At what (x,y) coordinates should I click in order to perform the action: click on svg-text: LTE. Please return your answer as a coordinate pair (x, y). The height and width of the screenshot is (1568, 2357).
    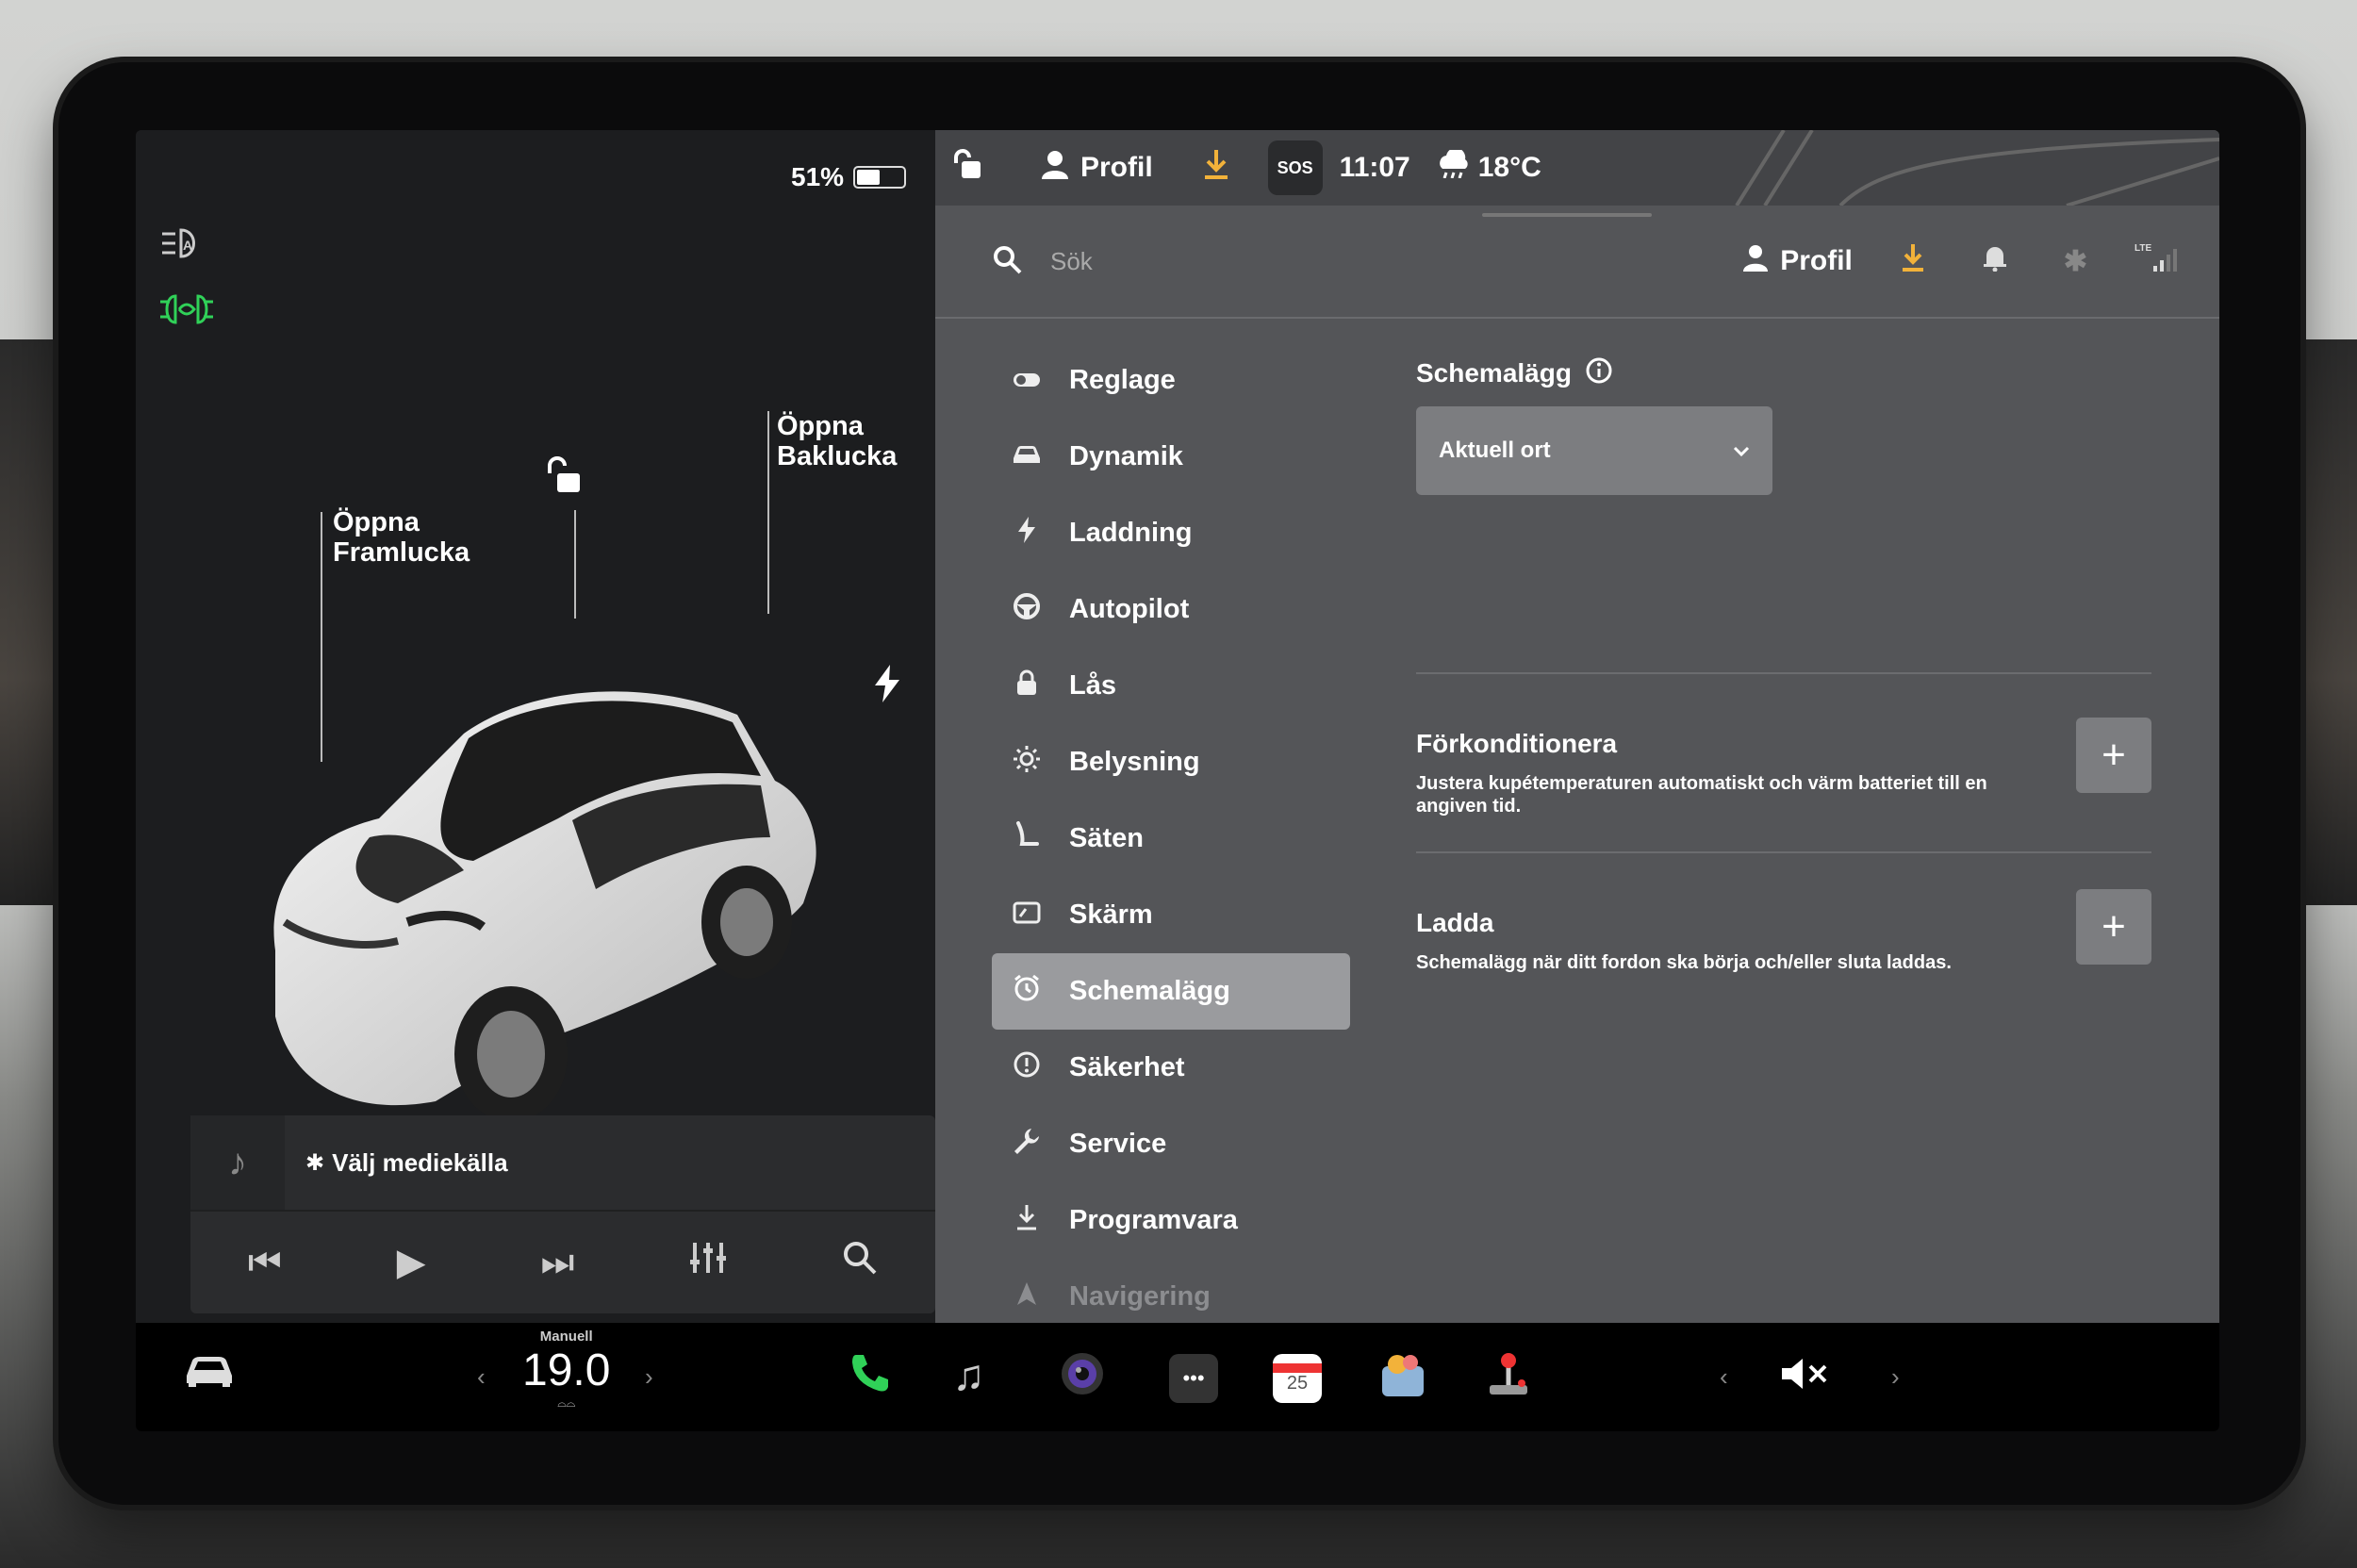
    Looking at the image, I should click on (2142, 248).